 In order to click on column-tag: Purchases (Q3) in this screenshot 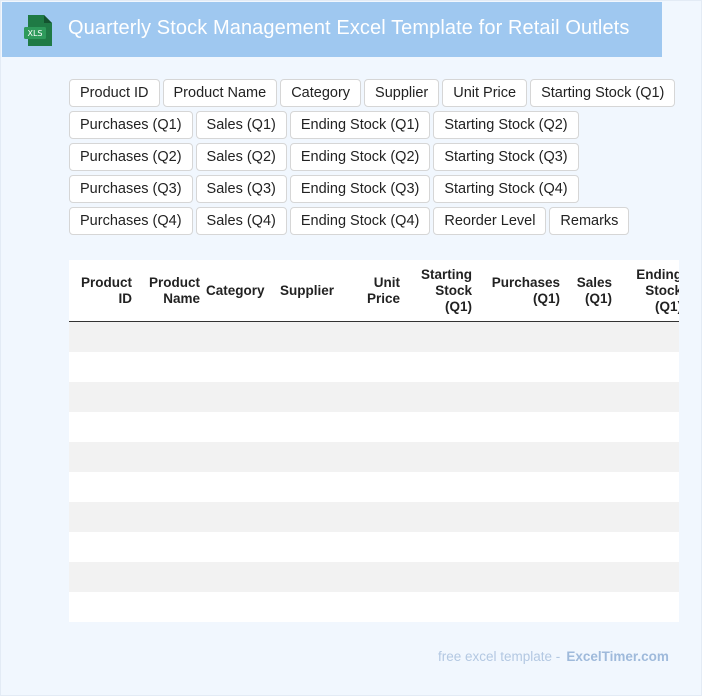, I will do `click(131, 189)`.